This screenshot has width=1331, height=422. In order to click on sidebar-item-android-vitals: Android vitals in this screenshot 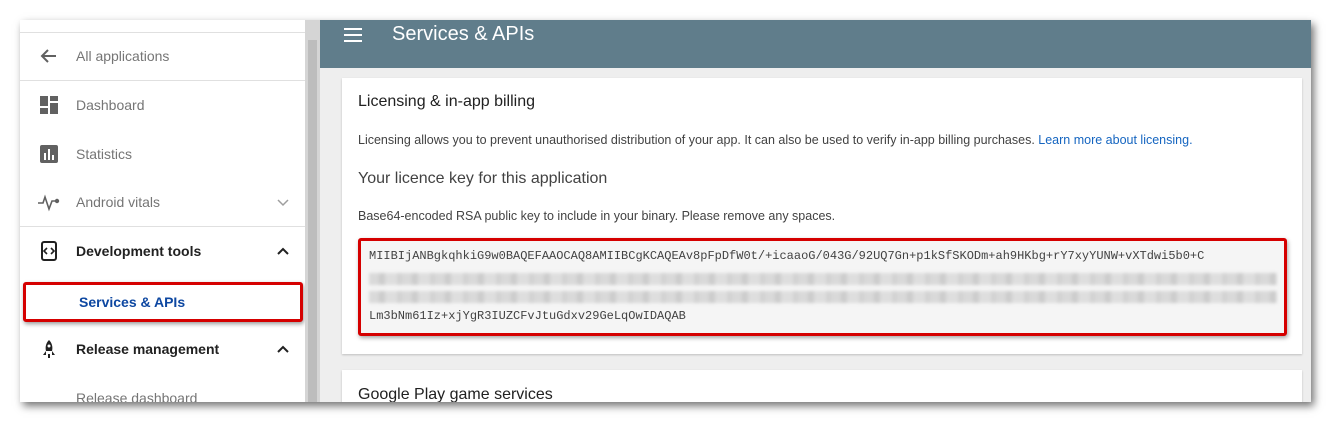, I will do `click(162, 202)`.